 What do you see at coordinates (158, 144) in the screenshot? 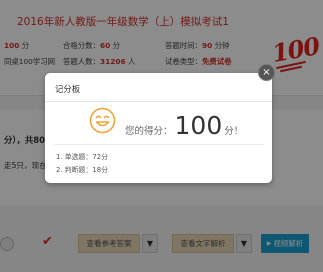
I see `detail-divider` at bounding box center [158, 144].